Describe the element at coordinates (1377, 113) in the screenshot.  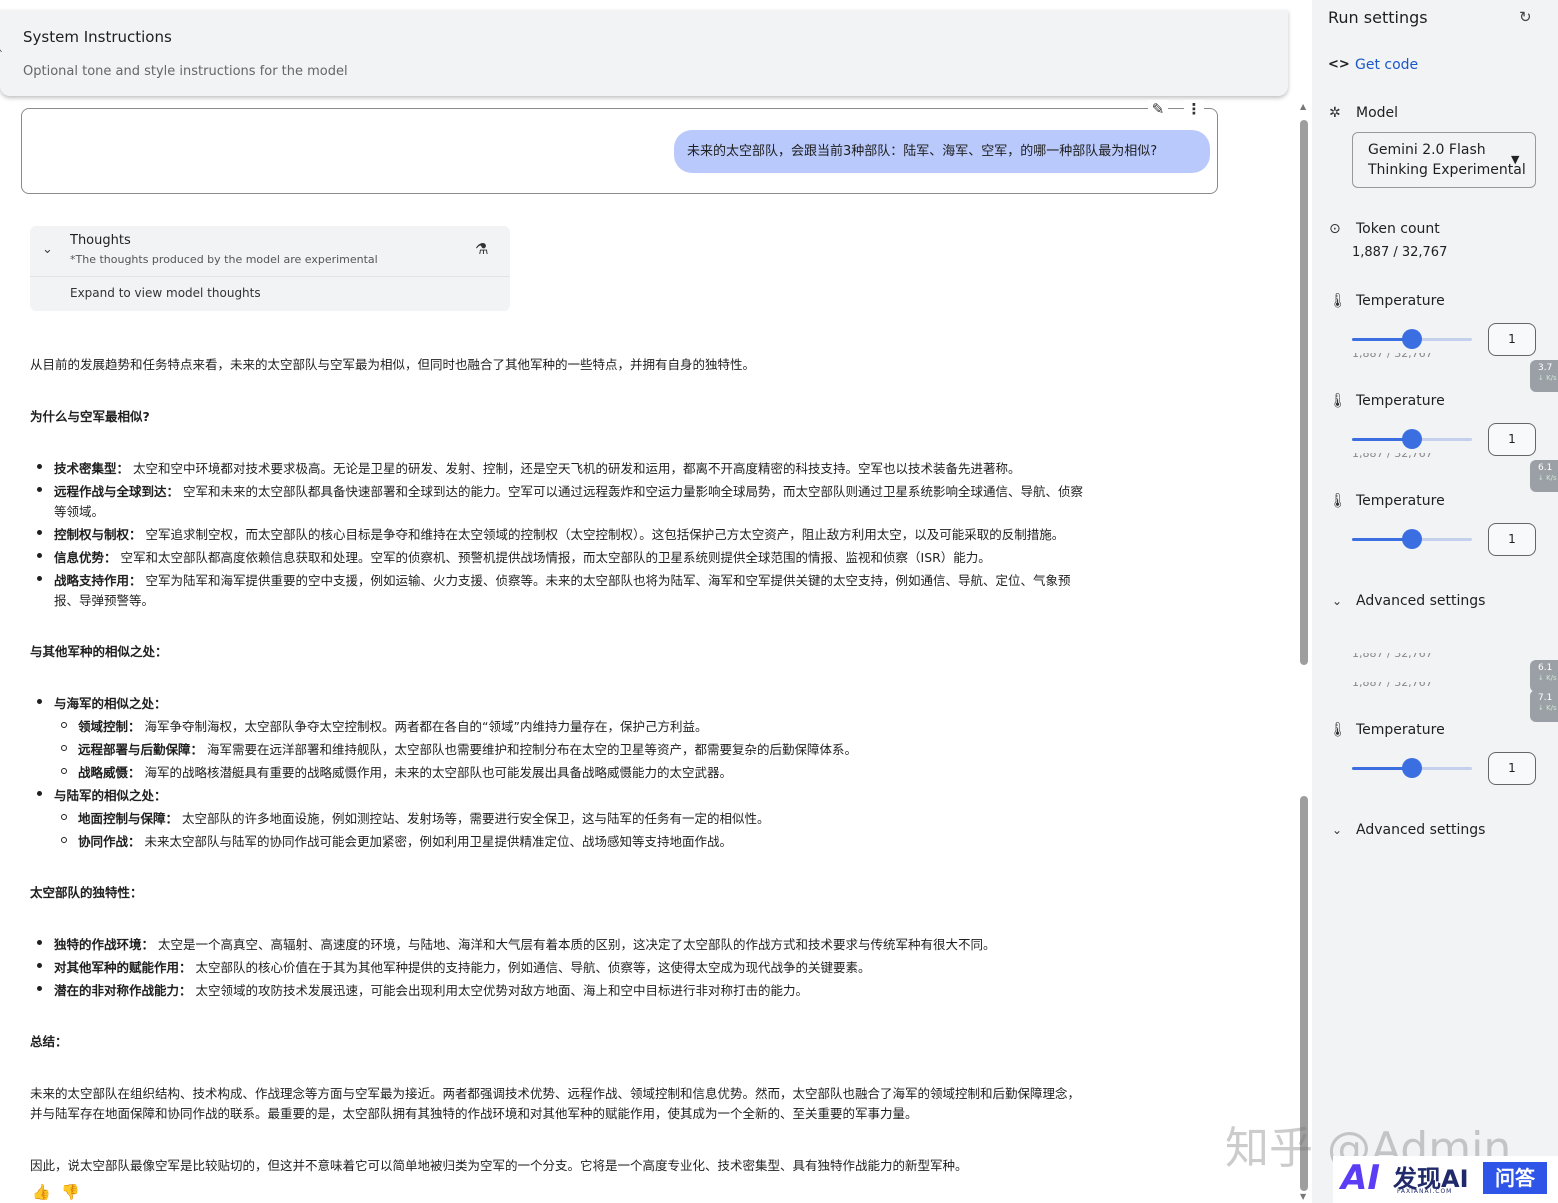
I see `model-label: Model` at that location.